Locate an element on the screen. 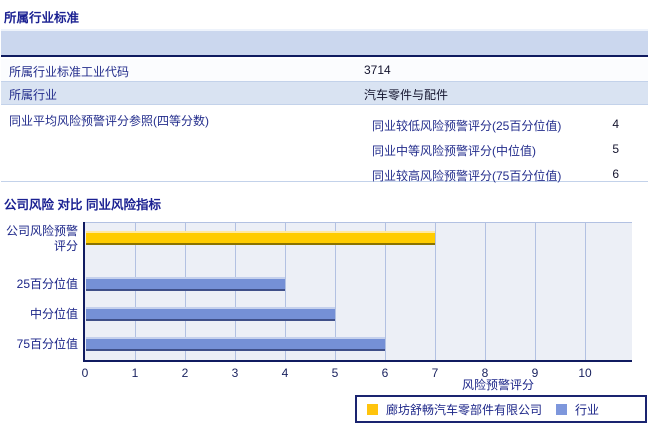 This screenshot has height=434, width=653. chart-category-label: 25百分位值 is located at coordinates (47, 284).